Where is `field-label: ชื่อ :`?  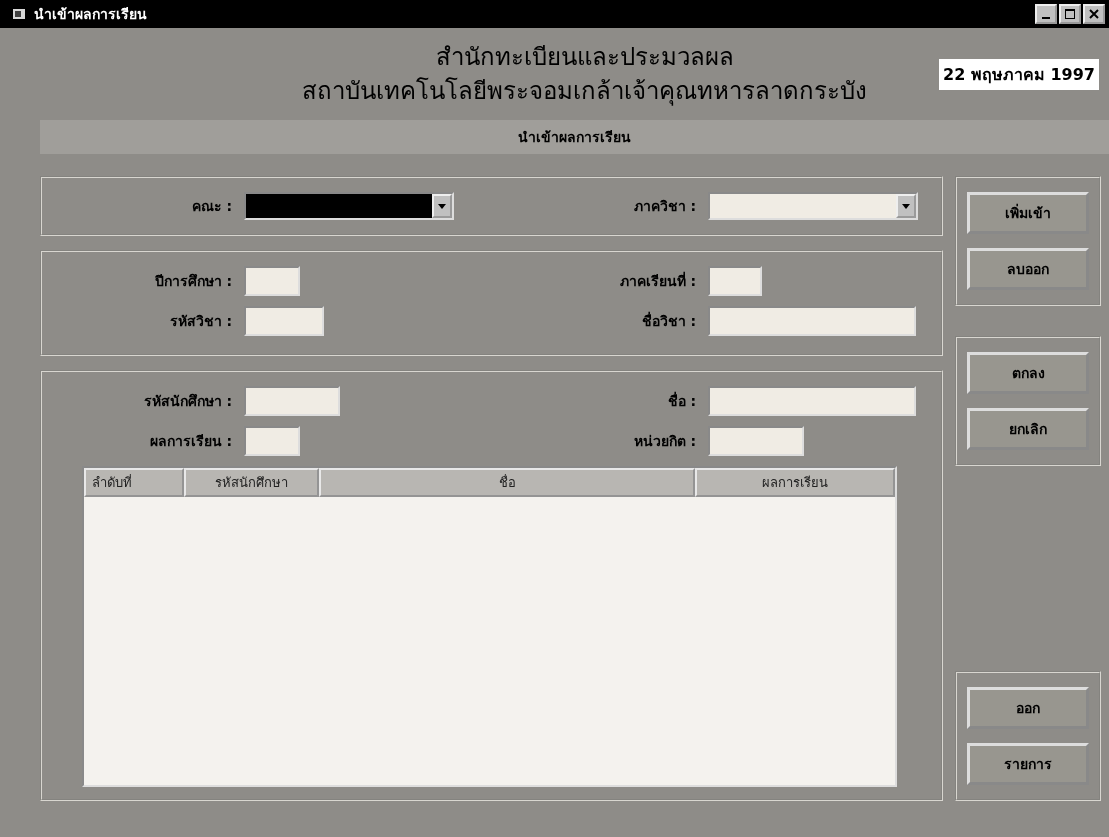
field-label: ชื่อ : is located at coordinates (681, 400).